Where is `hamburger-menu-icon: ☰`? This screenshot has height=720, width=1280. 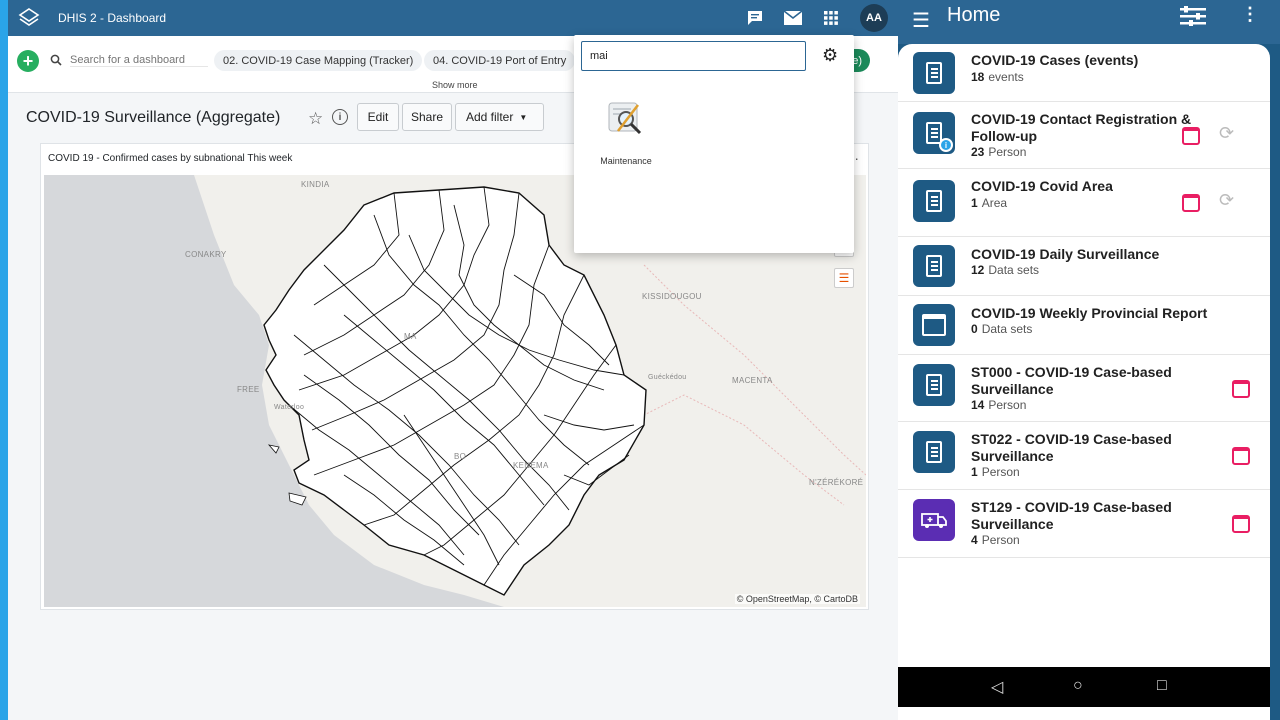 hamburger-menu-icon: ☰ is located at coordinates (921, 20).